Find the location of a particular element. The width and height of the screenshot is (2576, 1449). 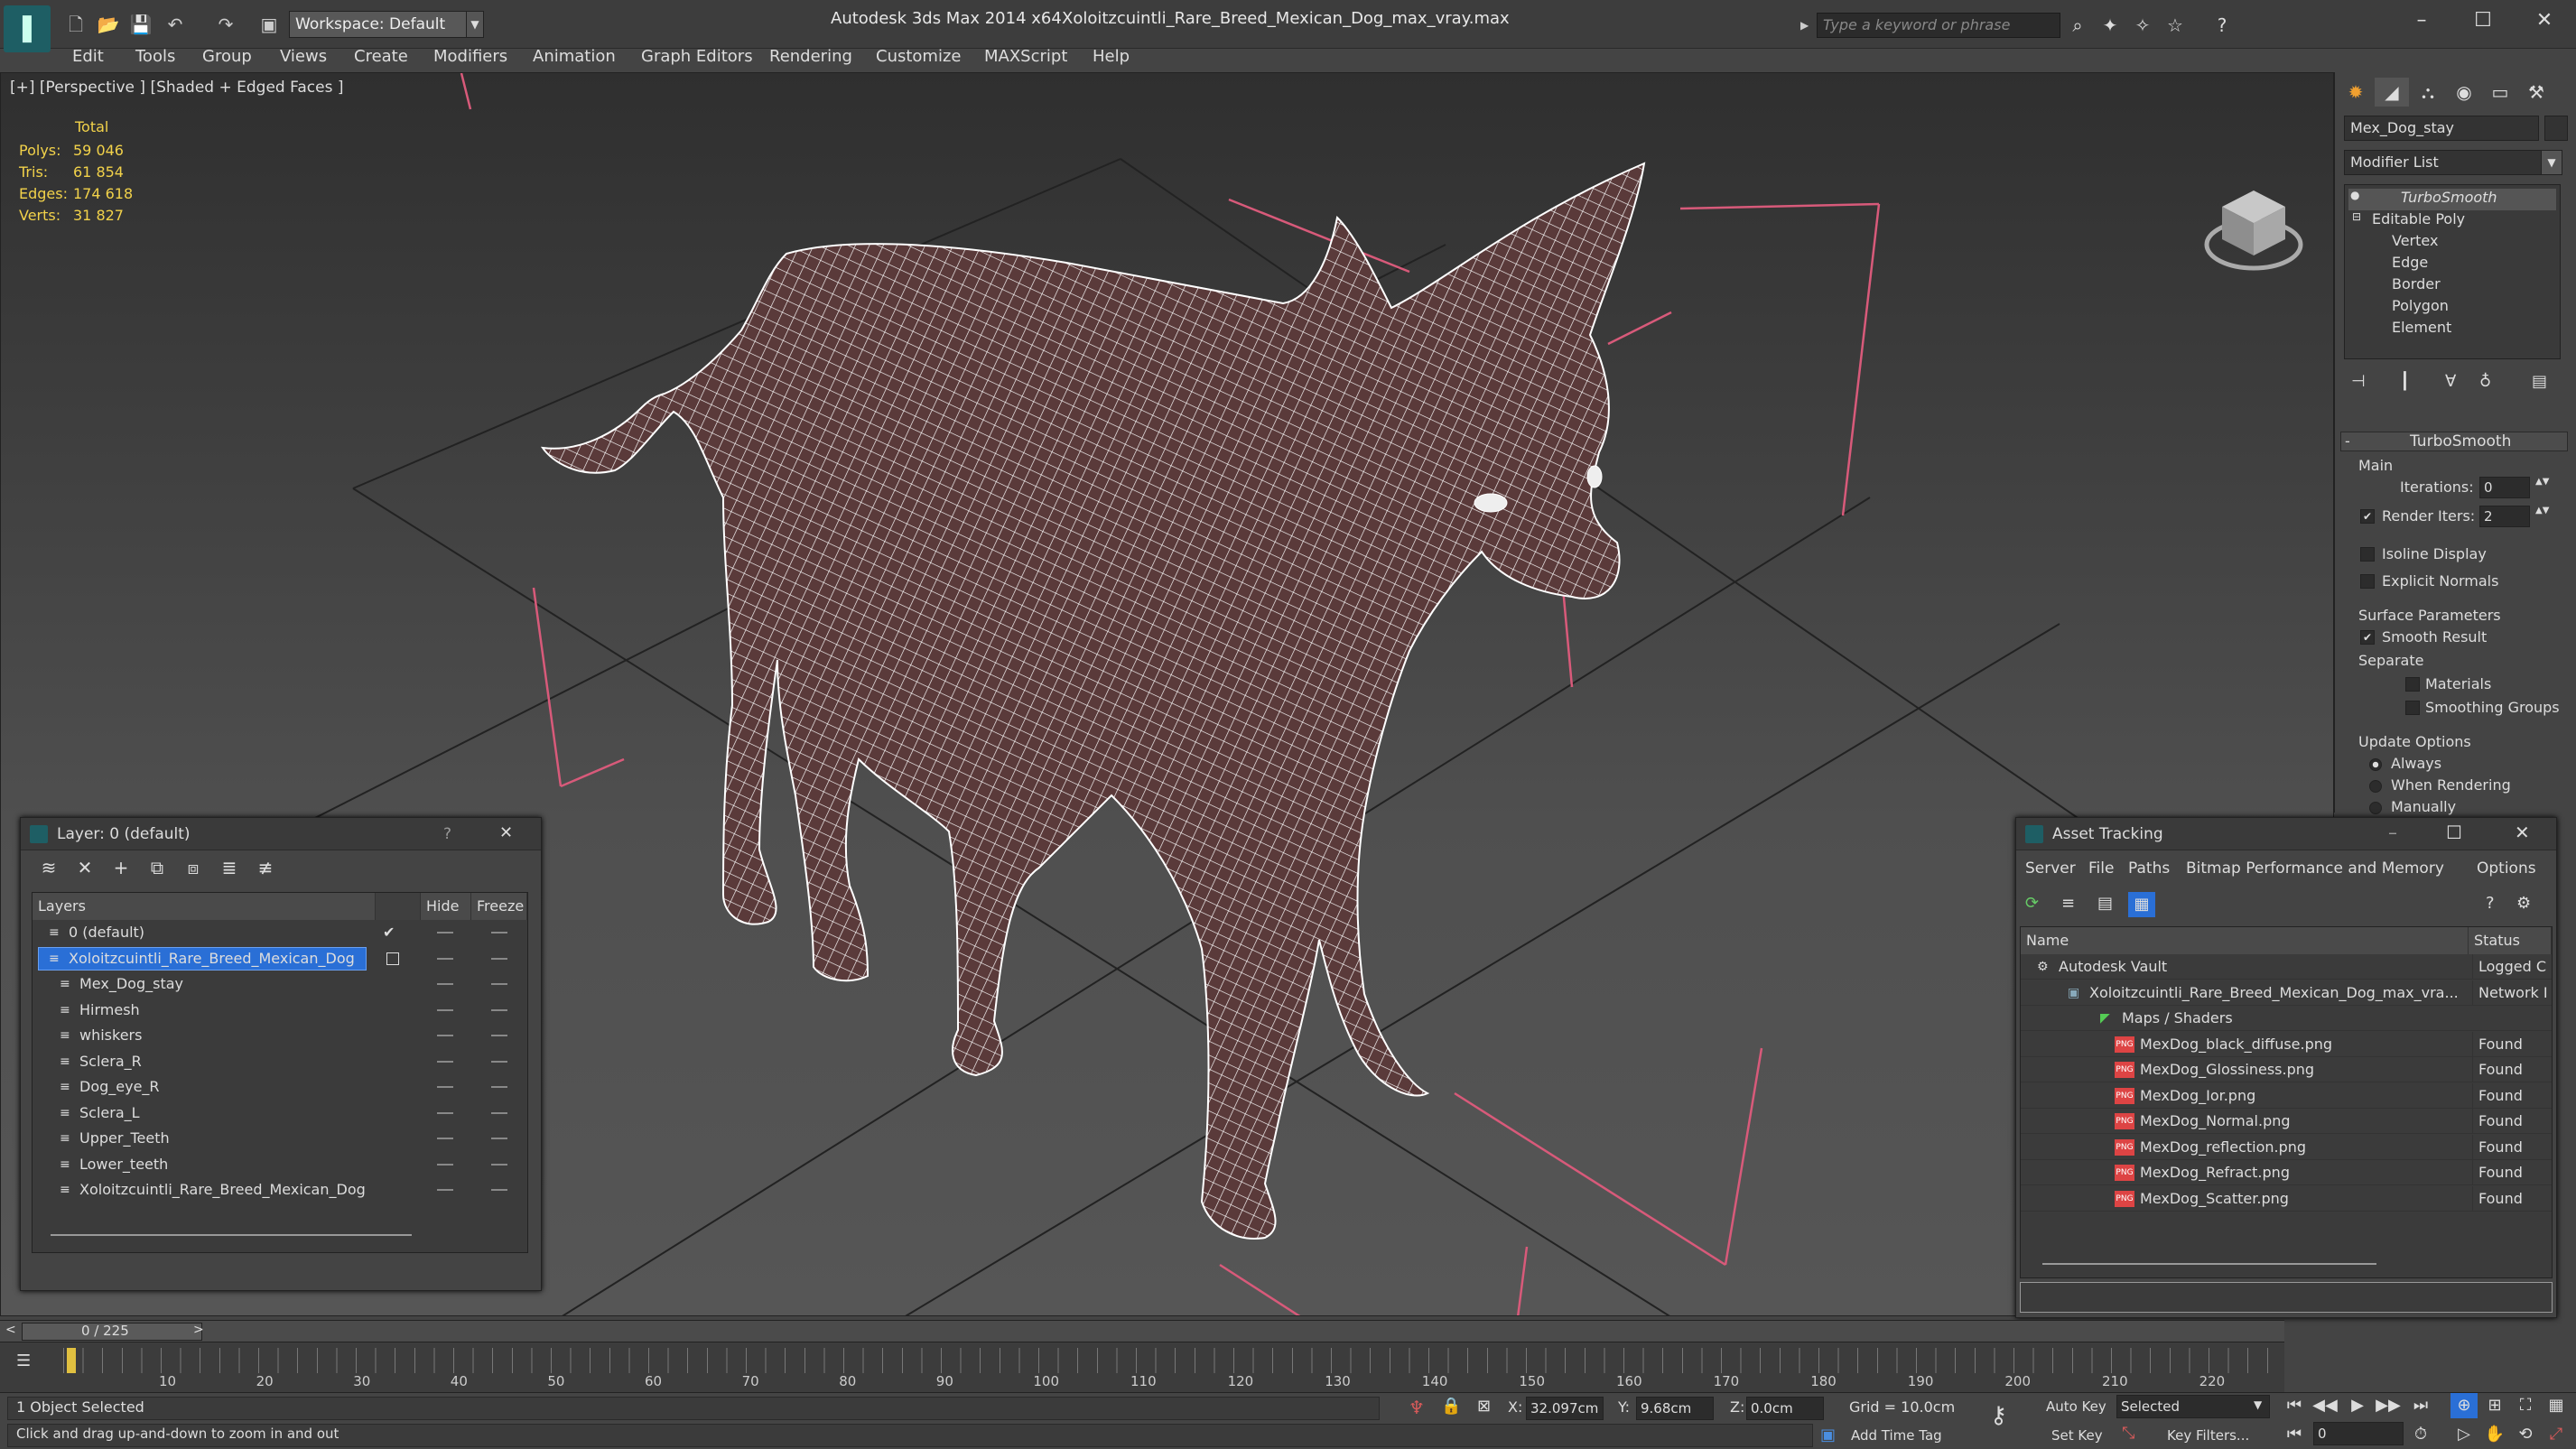

set-current-layer-icon is located at coordinates (392, 958).